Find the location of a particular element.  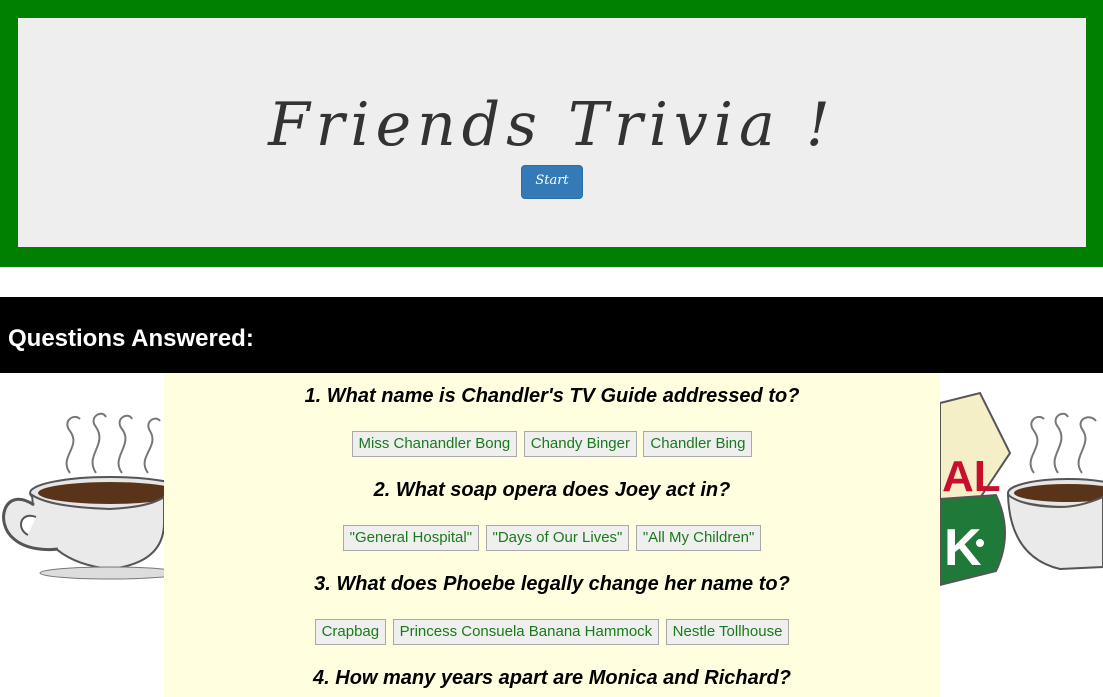

svg-text: K is located at coordinates (963, 548).